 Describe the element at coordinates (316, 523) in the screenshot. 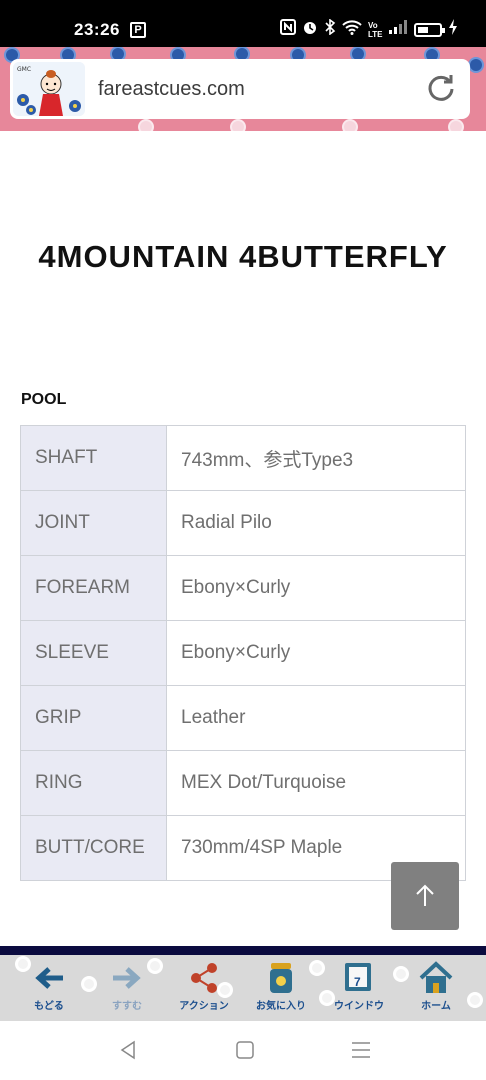

I see `spec-value: Radial Pilo` at that location.